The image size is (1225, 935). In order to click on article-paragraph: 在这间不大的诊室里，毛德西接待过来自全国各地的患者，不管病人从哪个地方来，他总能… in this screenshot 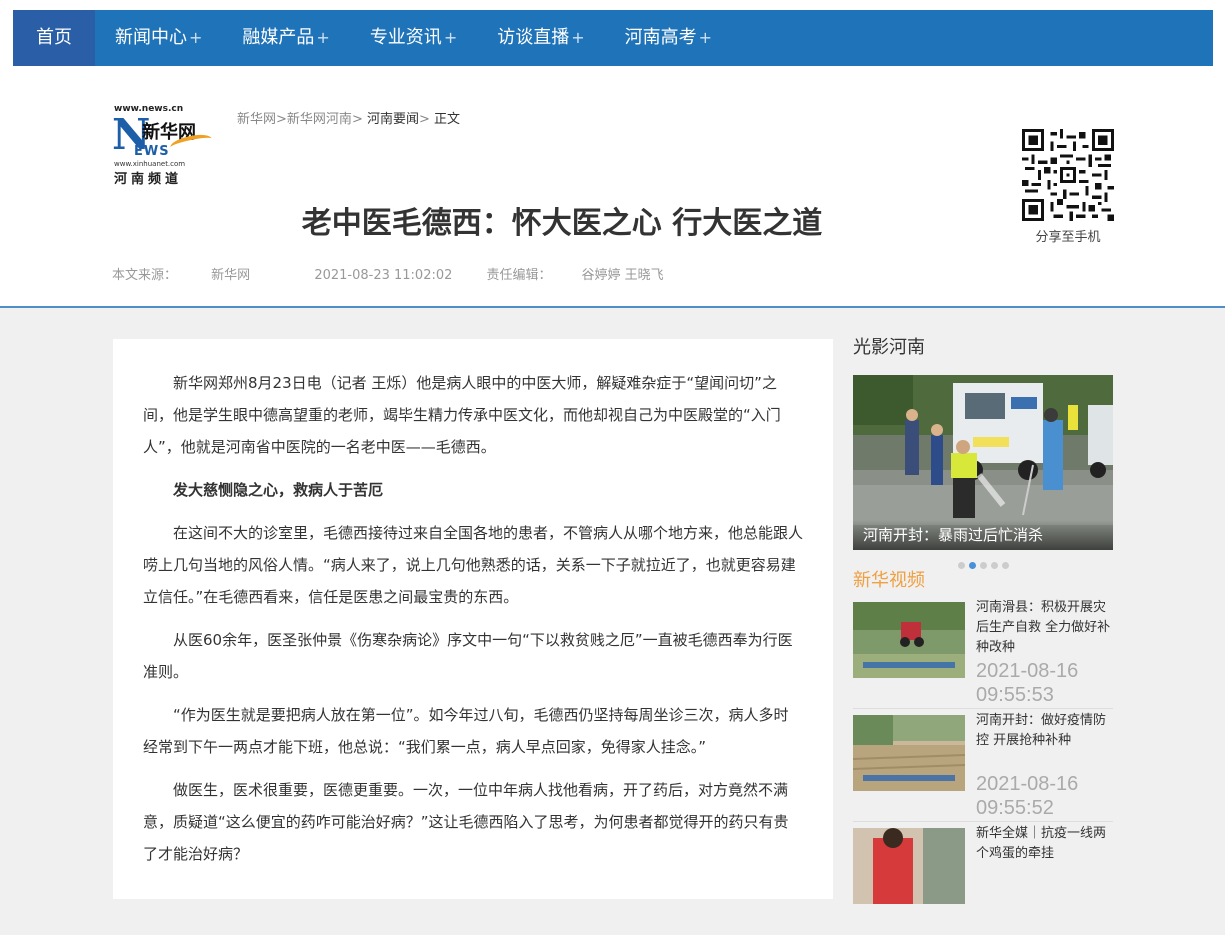, I will do `click(473, 565)`.